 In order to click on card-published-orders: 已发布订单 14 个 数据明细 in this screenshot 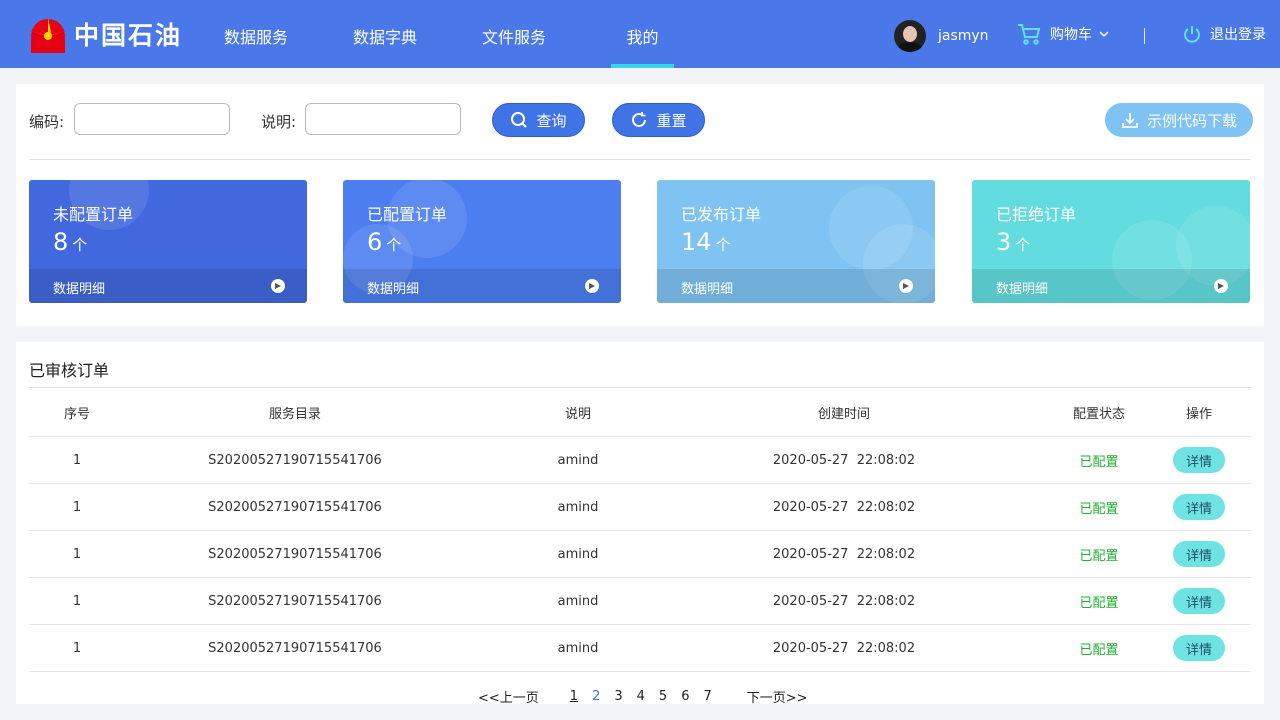, I will do `click(796, 241)`.